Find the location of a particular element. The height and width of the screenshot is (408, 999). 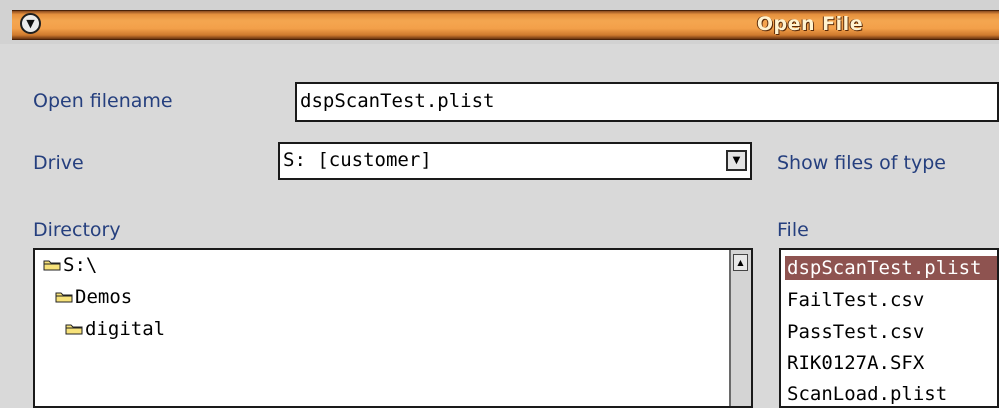

chevron-down-icon: ▼ is located at coordinates (736, 160).